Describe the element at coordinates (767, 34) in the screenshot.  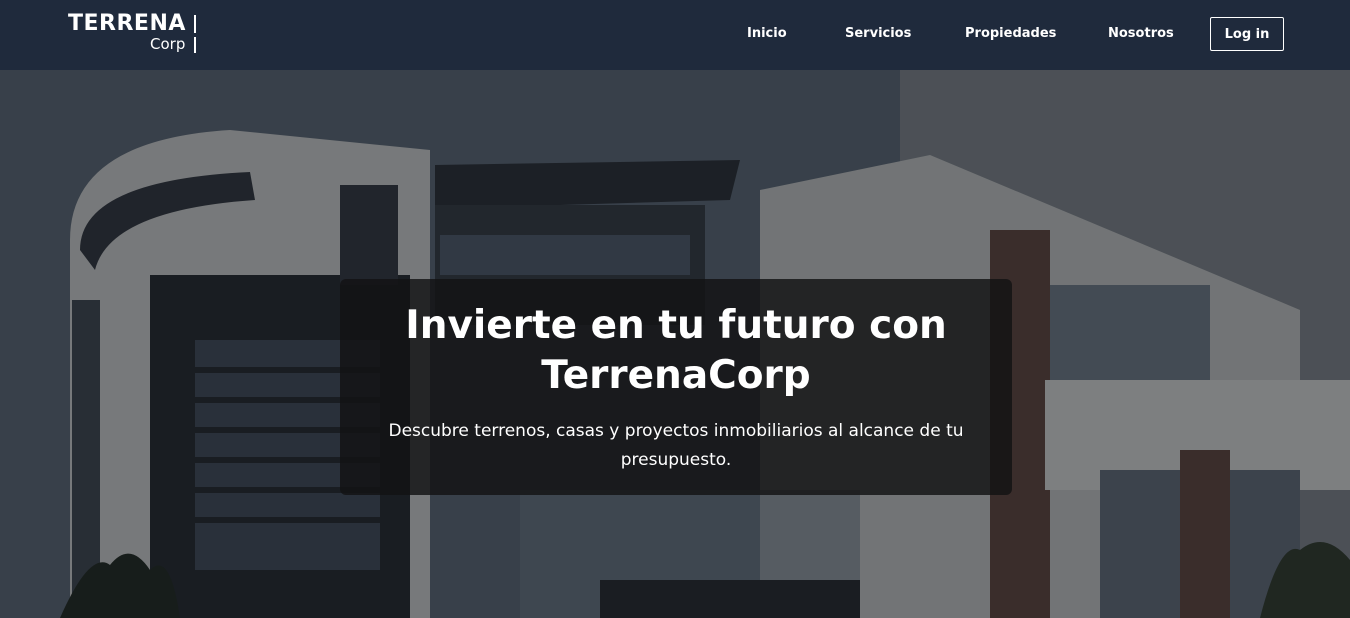
I see `nav-link-inicio: Inicio` at that location.